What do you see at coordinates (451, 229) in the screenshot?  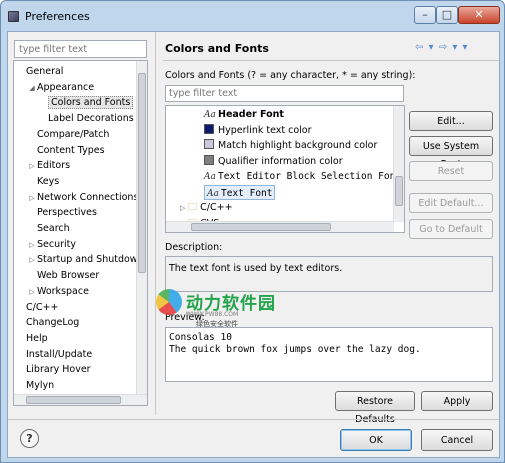 I see `go-to-default-button: Go to Default` at bounding box center [451, 229].